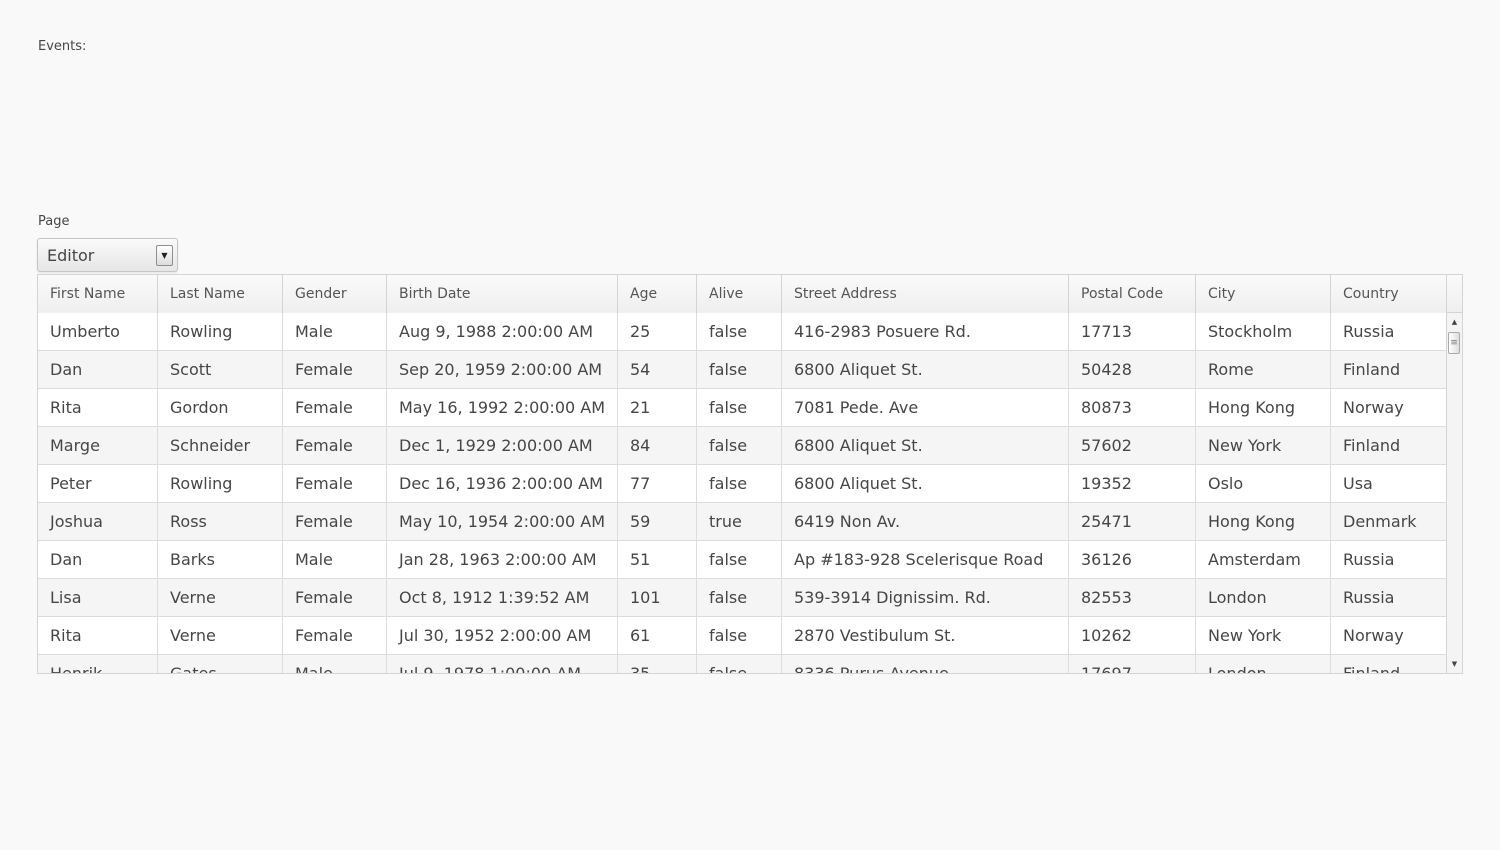 This screenshot has width=1500, height=850. I want to click on column-header-street-address: Street Address, so click(925, 294).